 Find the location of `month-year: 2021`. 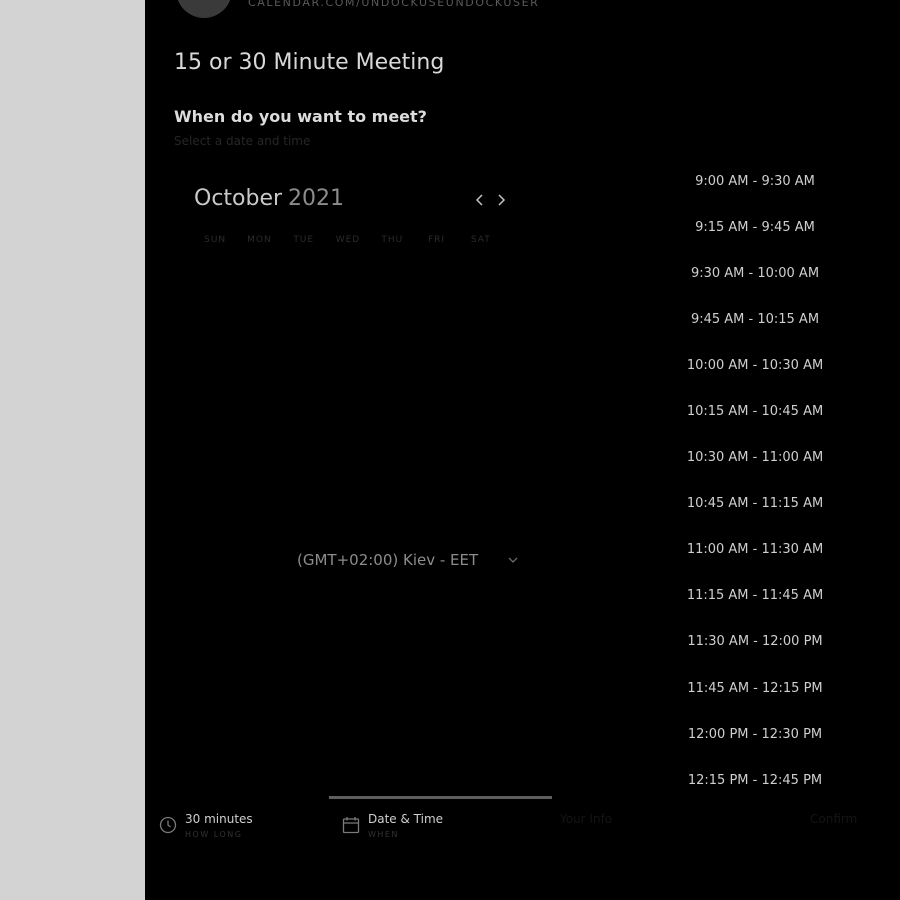

month-year: 2021 is located at coordinates (316, 198).